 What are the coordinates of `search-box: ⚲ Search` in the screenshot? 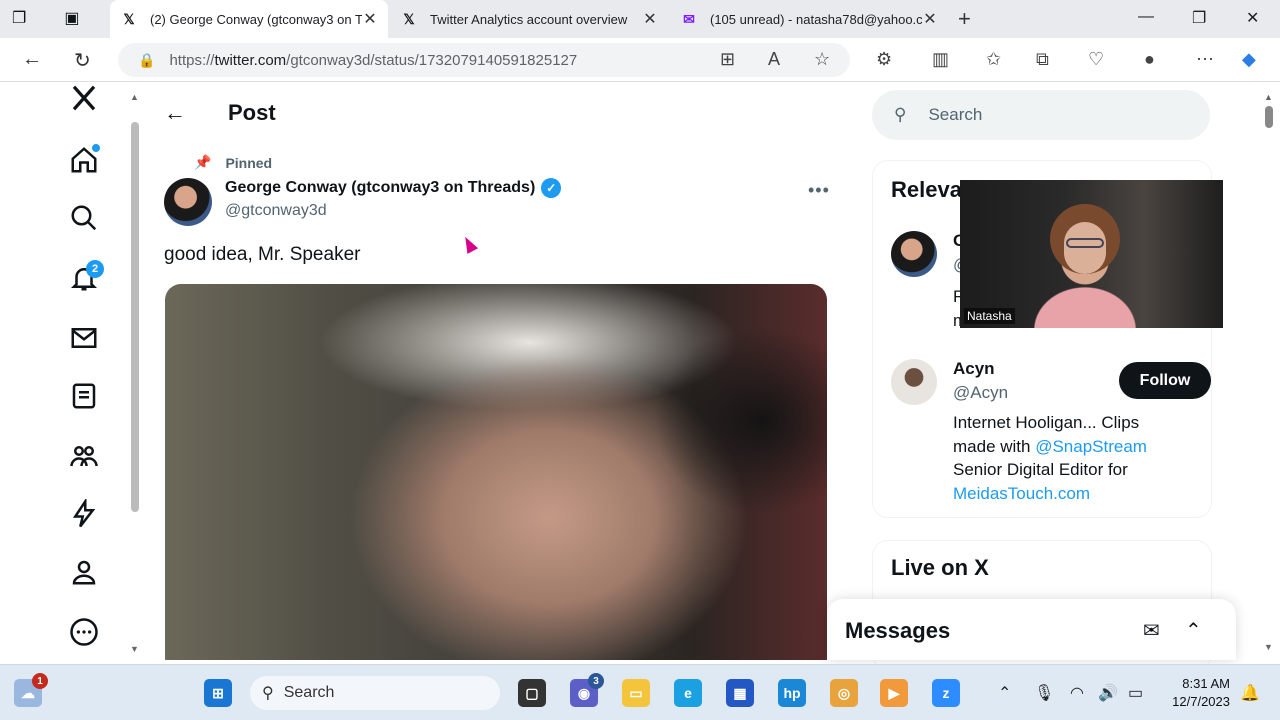 It's located at (1041, 115).